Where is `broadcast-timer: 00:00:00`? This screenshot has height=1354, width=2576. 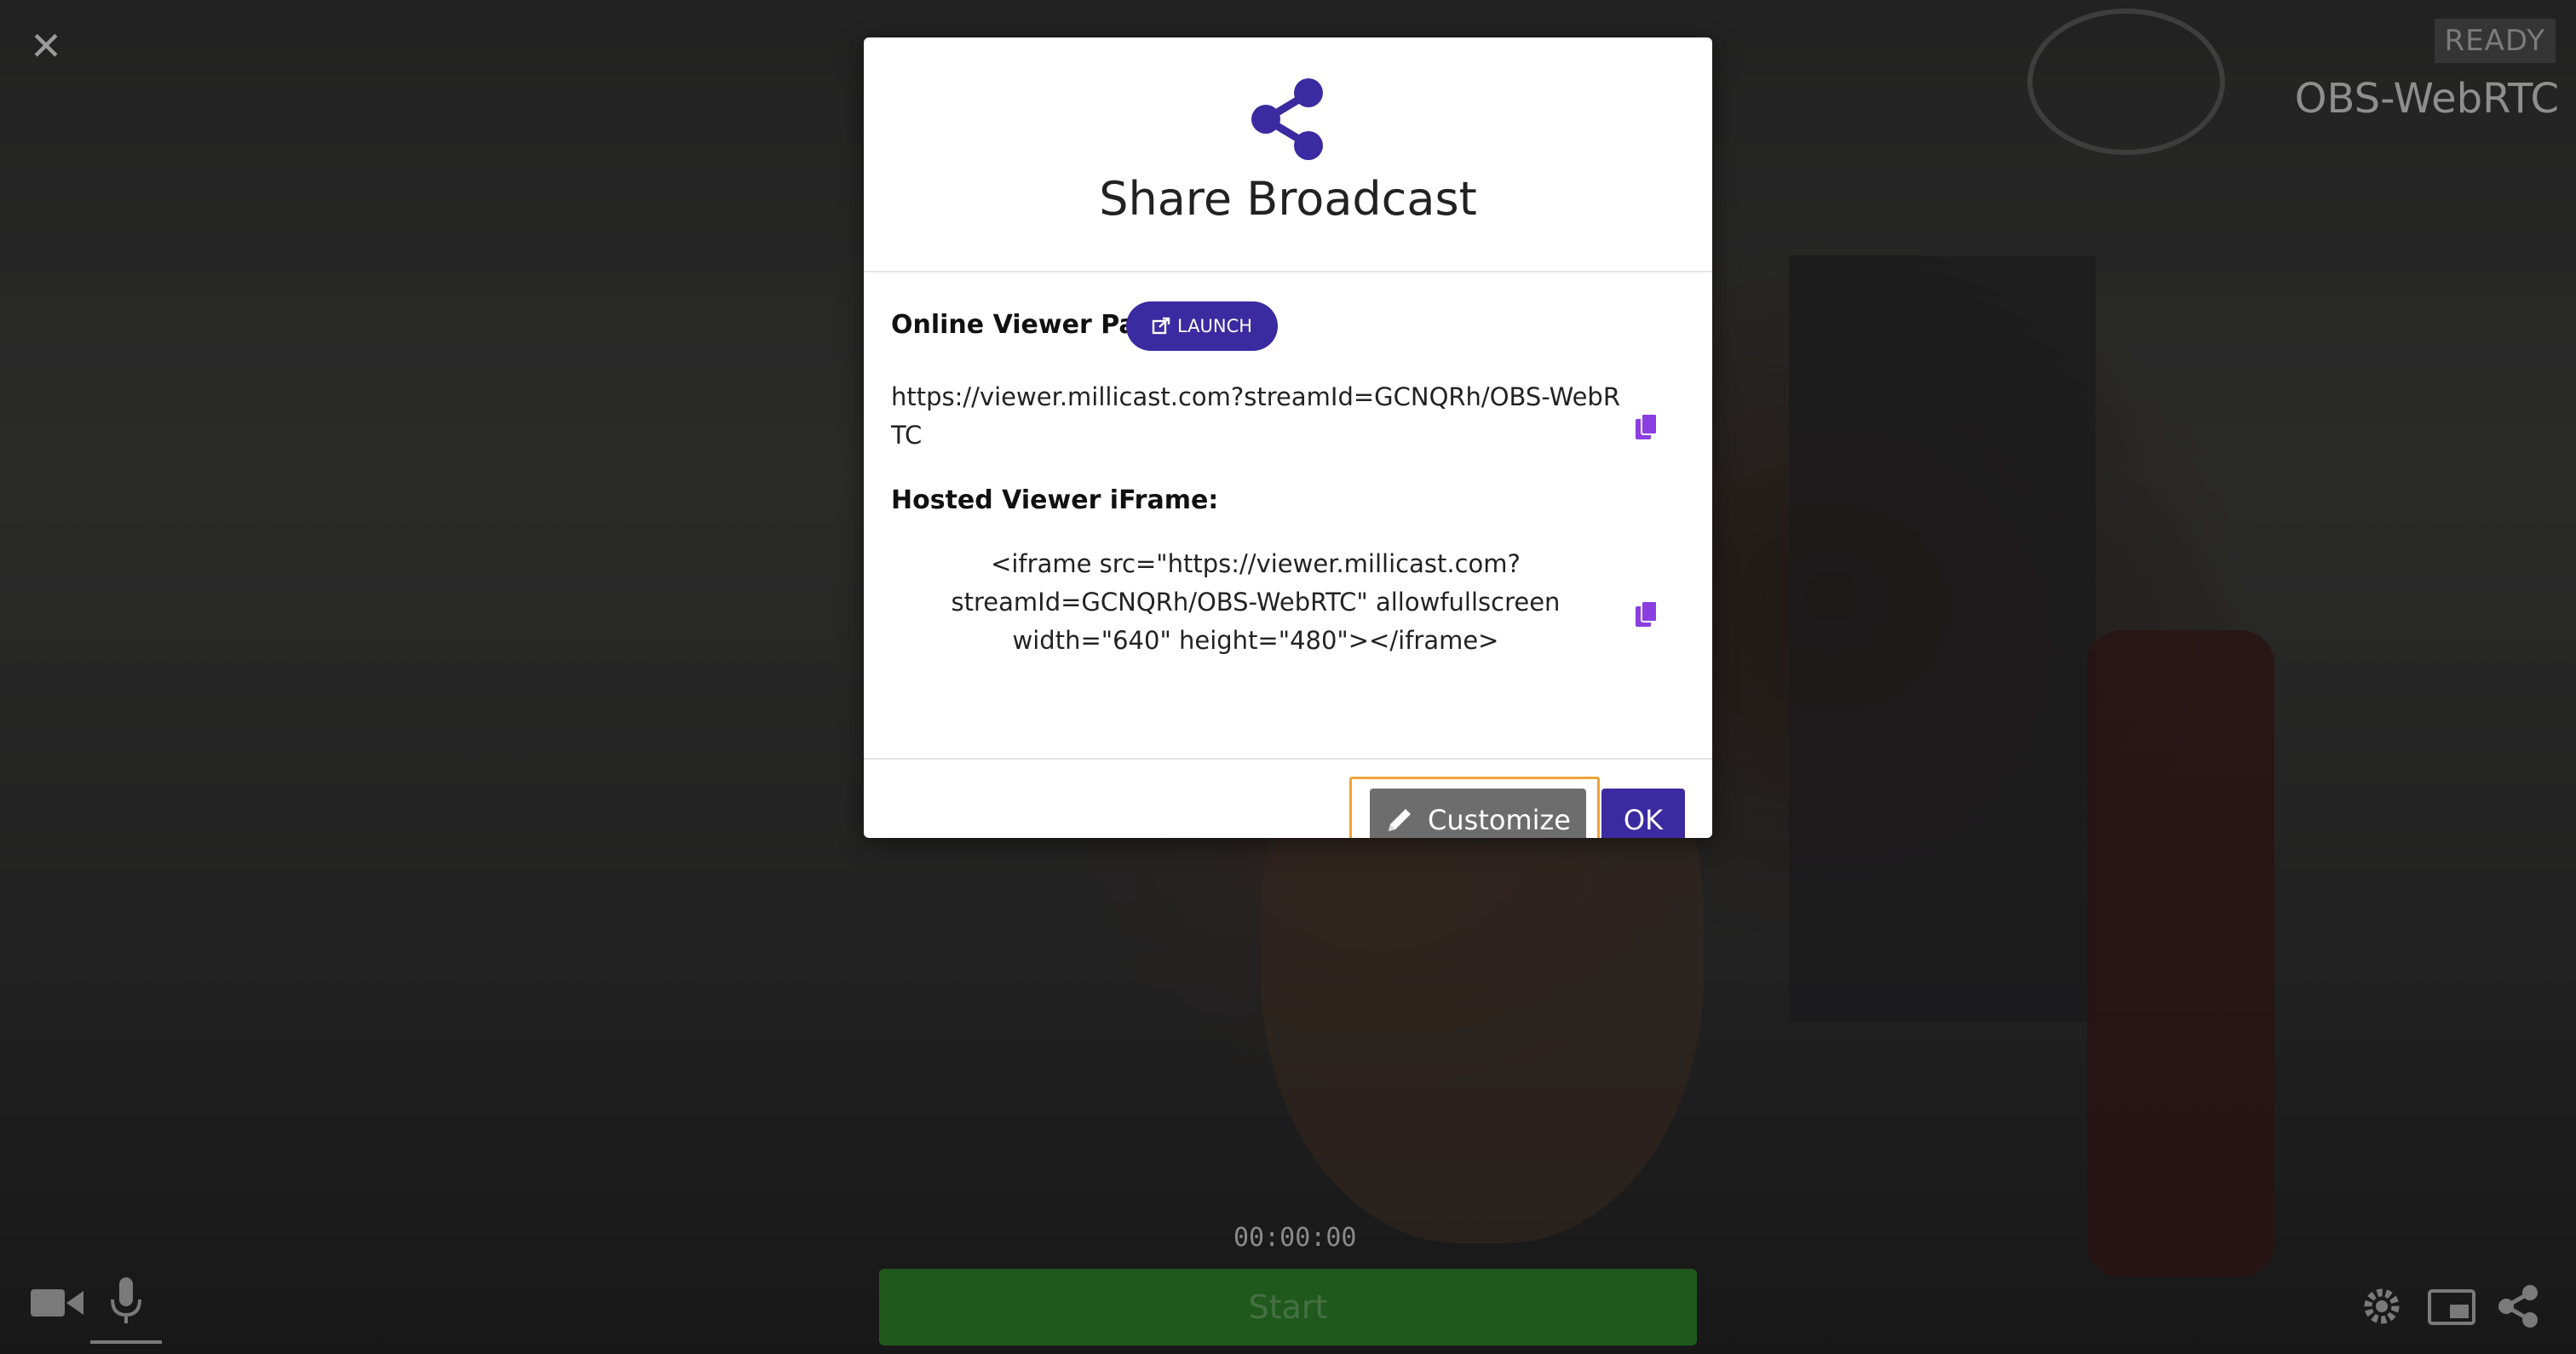
broadcast-timer: 00:00:00 is located at coordinates (1295, 1238).